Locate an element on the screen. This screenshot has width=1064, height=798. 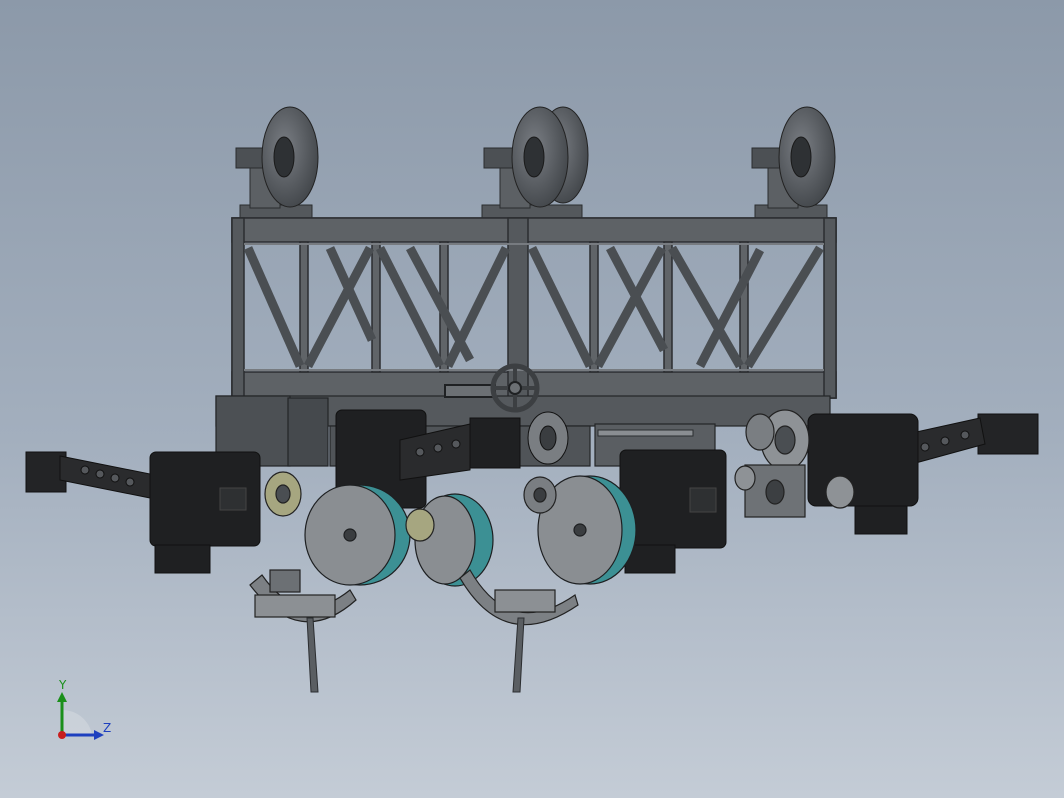
y-axis-label: Y is located at coordinates (63, 685).